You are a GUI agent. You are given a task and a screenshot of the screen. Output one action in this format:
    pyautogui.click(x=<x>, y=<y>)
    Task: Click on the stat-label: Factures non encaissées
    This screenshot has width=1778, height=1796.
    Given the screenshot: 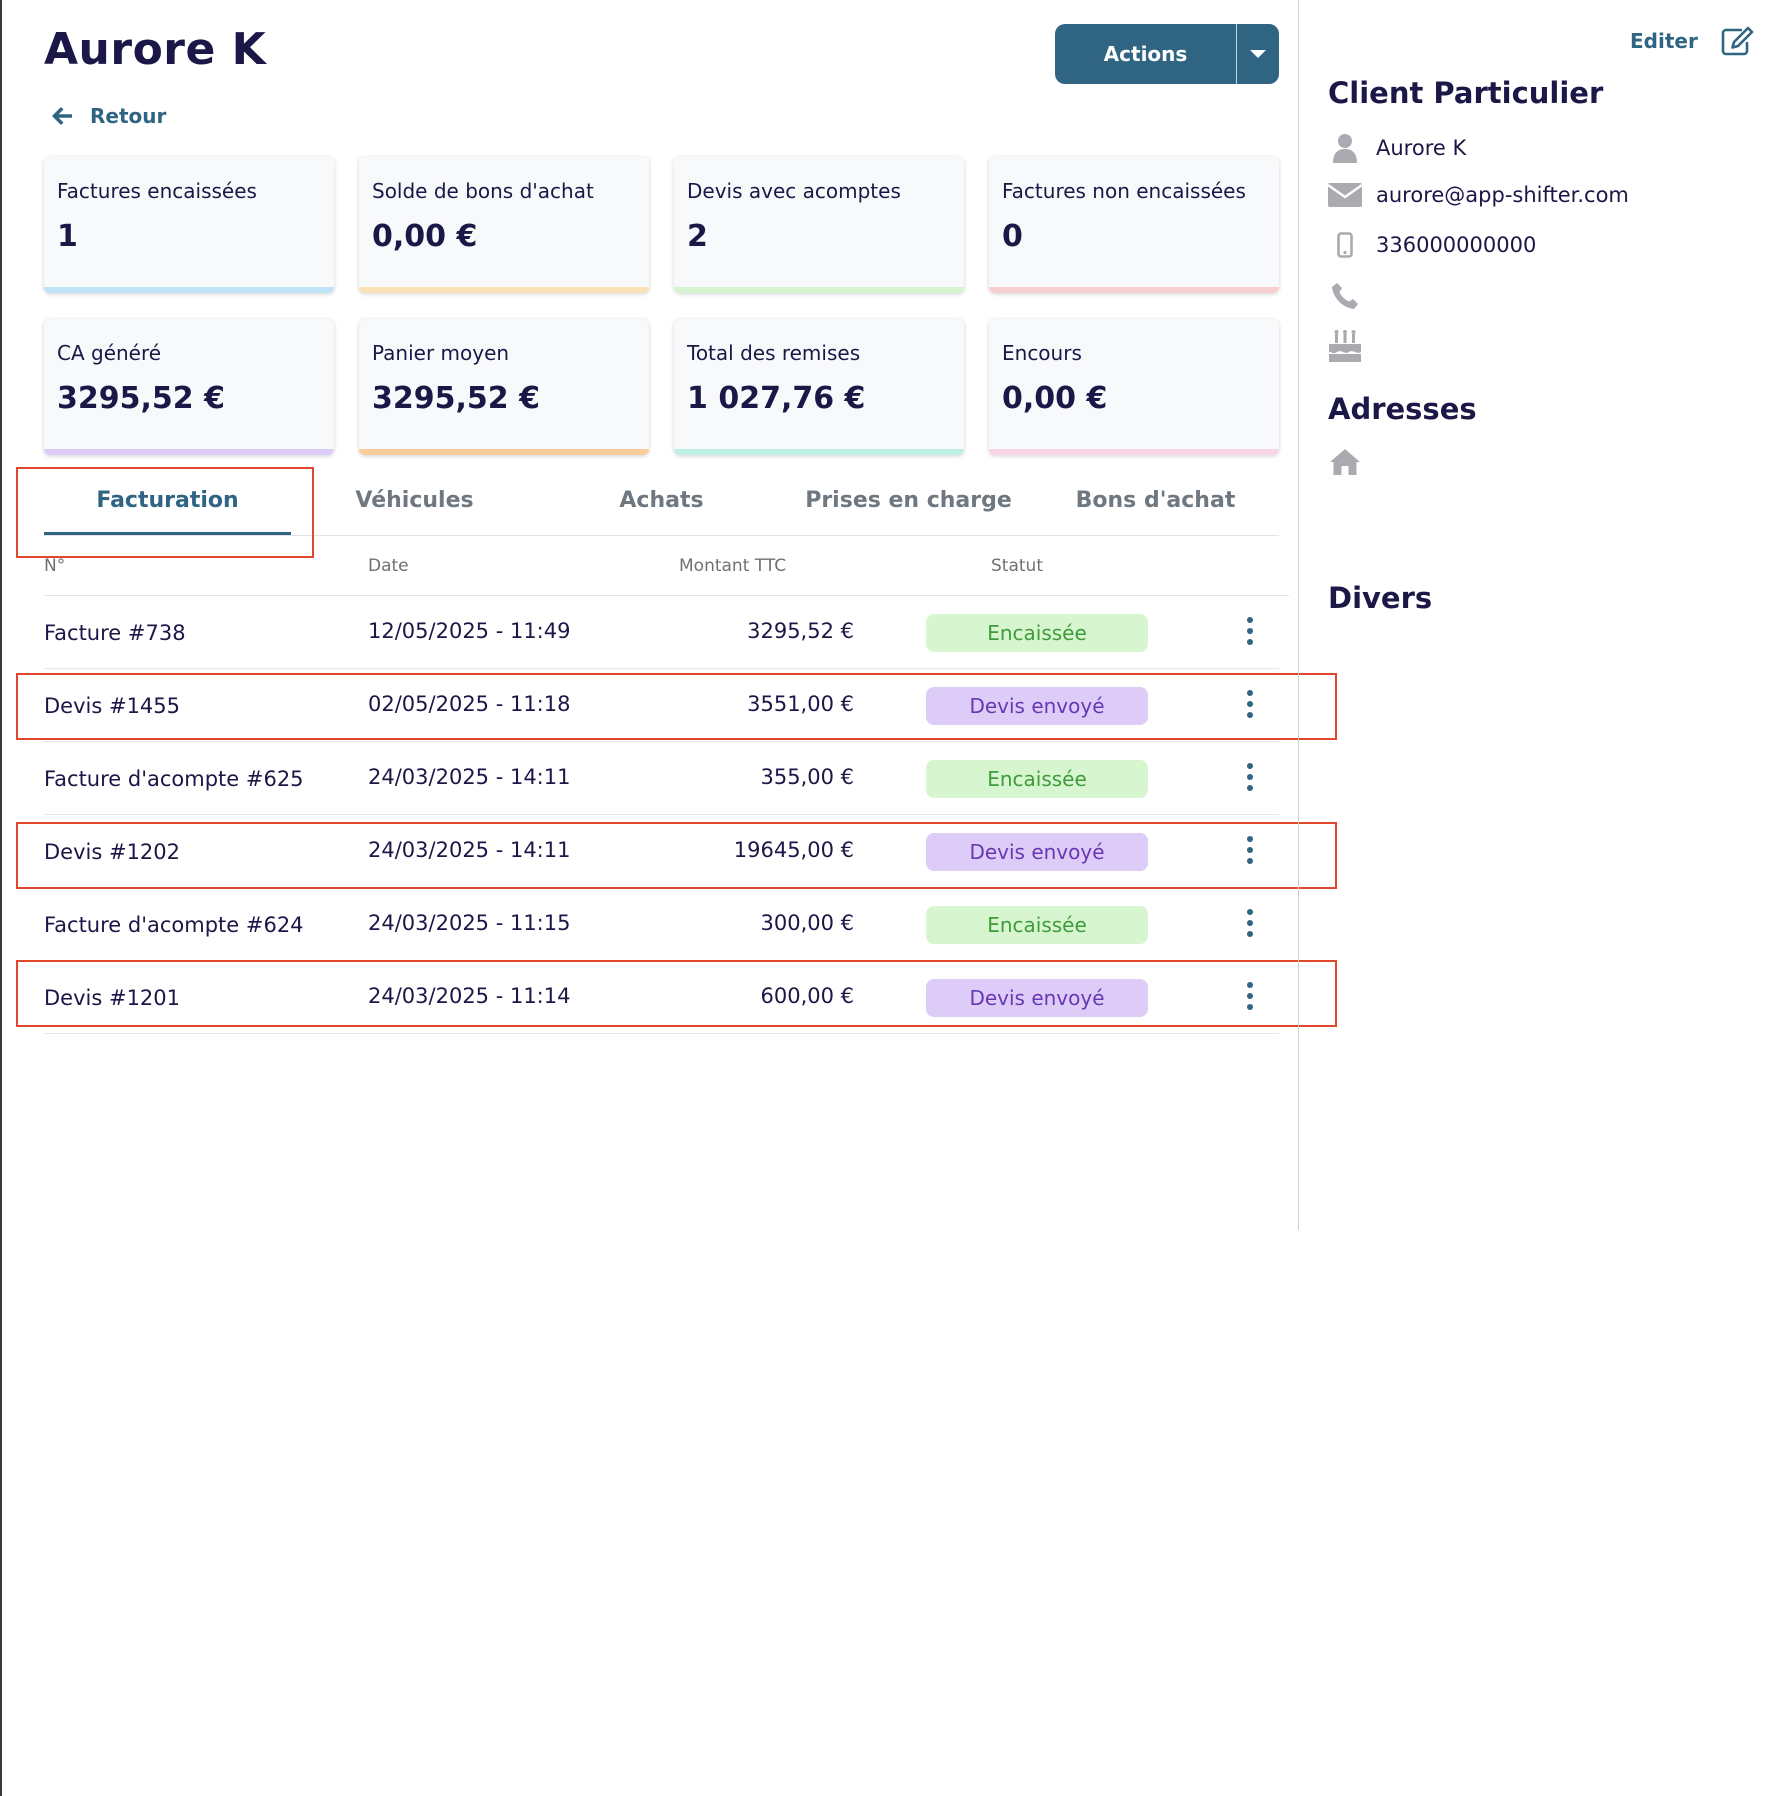 What is the action you would take?
    pyautogui.click(x=1124, y=191)
    